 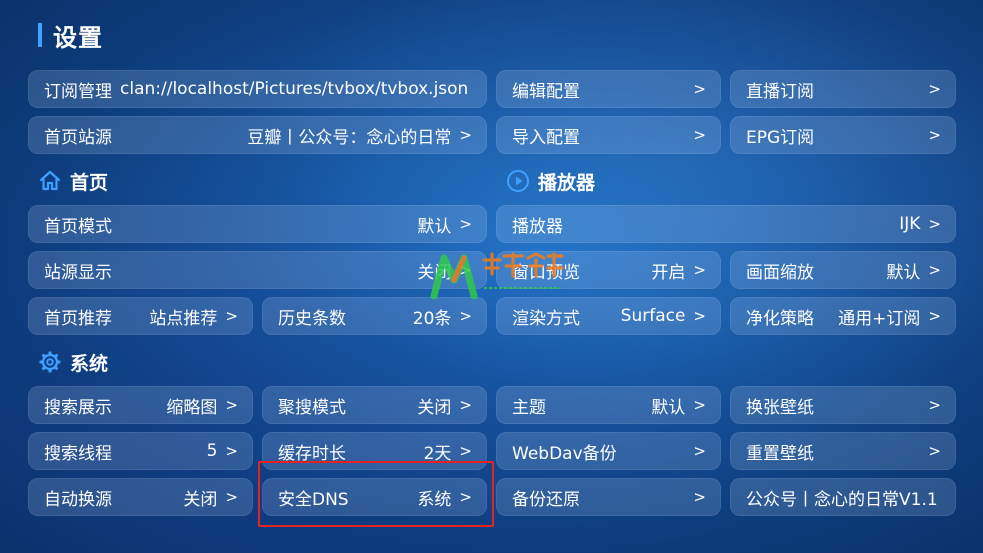 I want to click on section-system: 系统, so click(x=73, y=362).